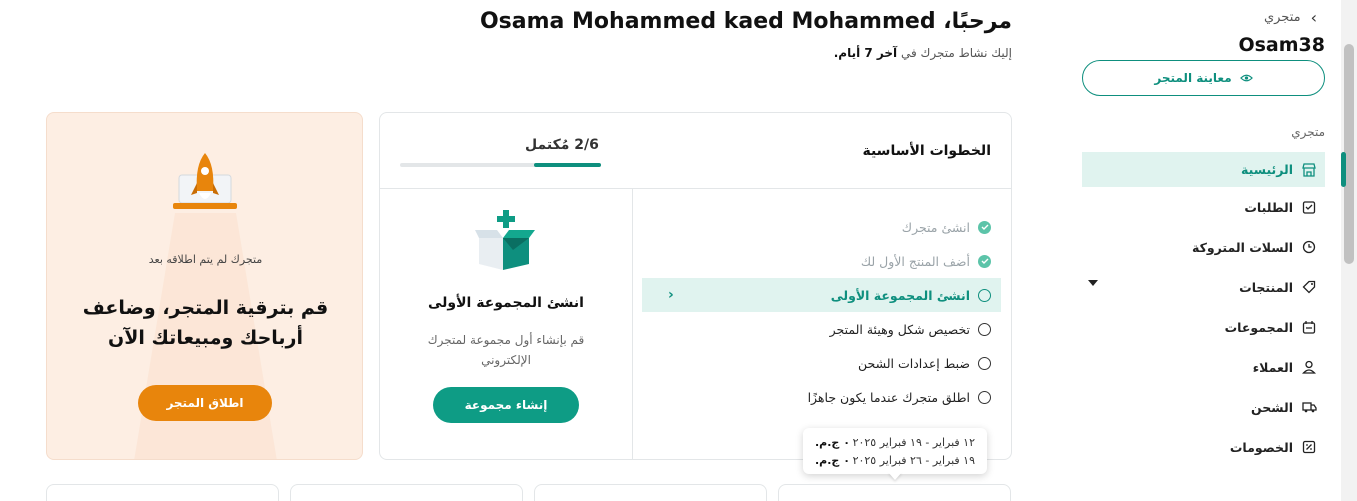 This screenshot has height=501, width=1357. What do you see at coordinates (205, 259) in the screenshot?
I see `store-not-launched-text: متجرك لم يتم اطلاقه بعد` at bounding box center [205, 259].